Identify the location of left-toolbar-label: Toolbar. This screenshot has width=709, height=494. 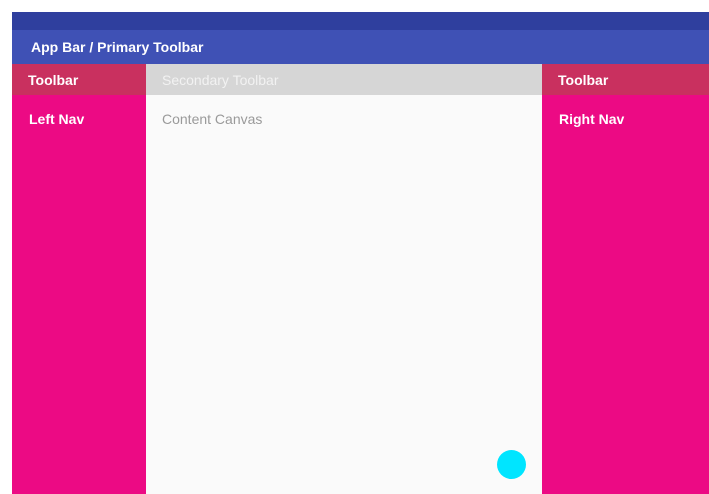
(53, 80).